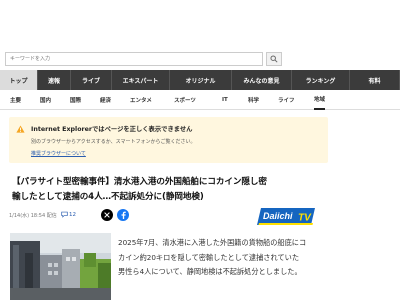 This screenshot has height=300, width=400. I want to click on search-icon, so click(274, 59).